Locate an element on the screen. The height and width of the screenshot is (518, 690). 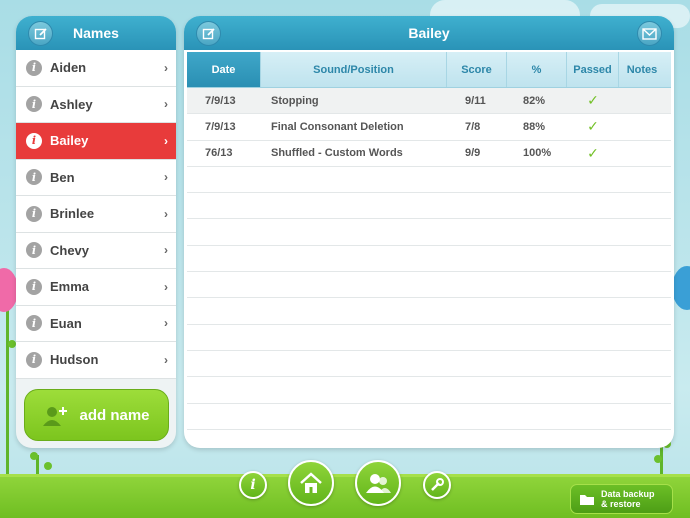
sidebar-item-label: Ashley is located at coordinates (71, 104).